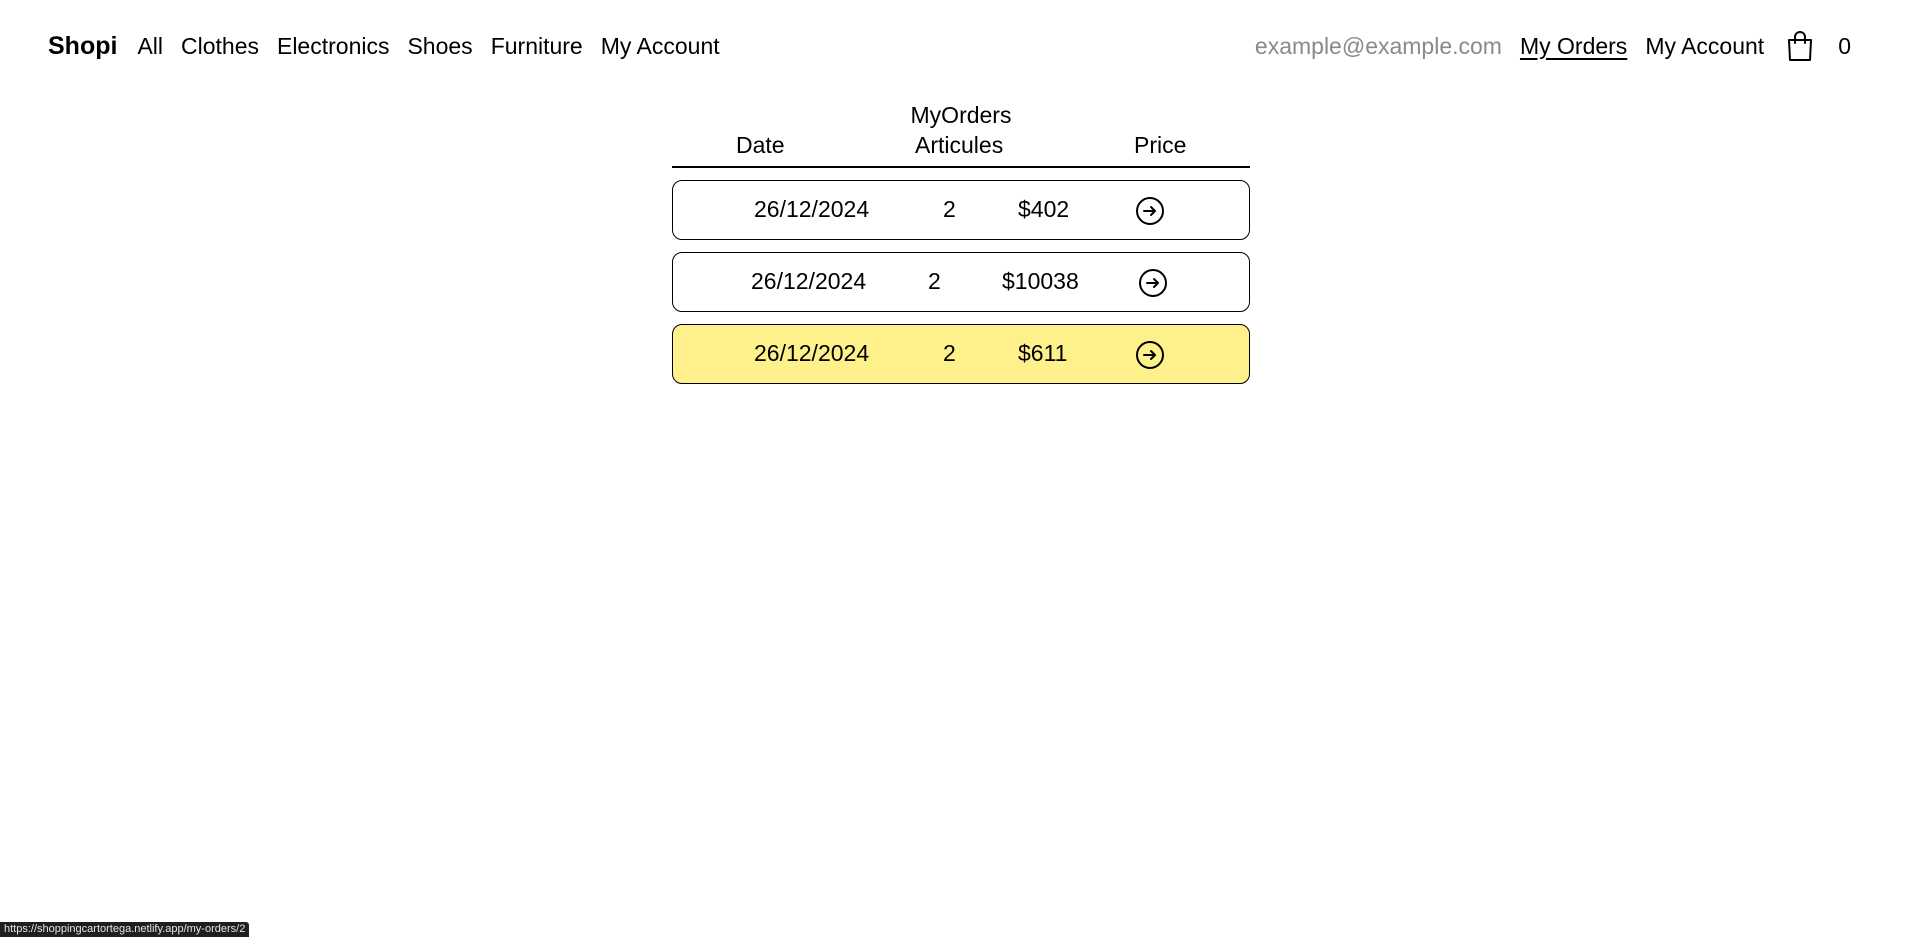 This screenshot has height=937, width=1917. I want to click on orders-table-header: Date Articules Price, so click(961, 149).